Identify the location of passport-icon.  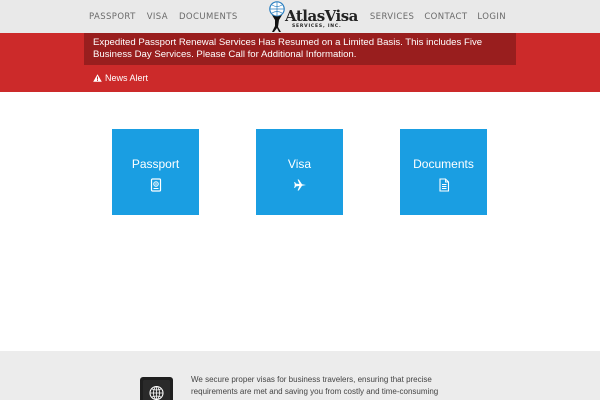
(155, 185).